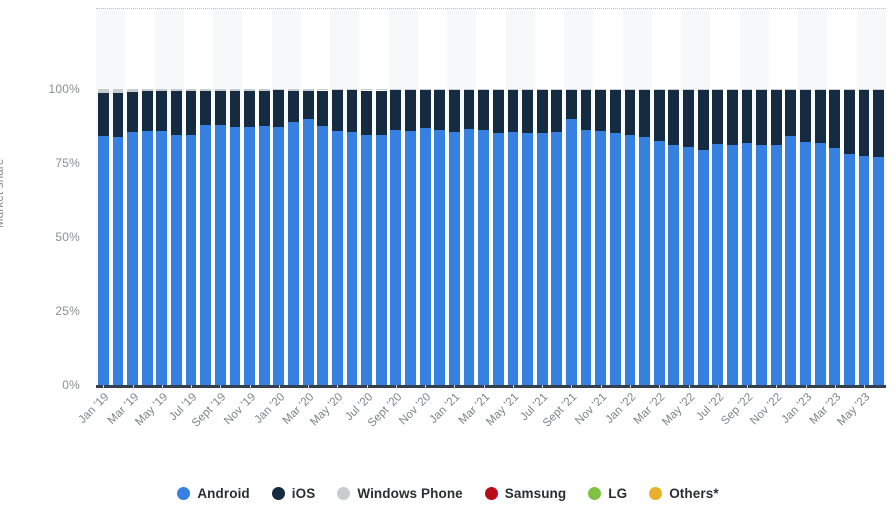  Describe the element at coordinates (293, 493) in the screenshot. I see `legend-item-ios: iOS` at that location.